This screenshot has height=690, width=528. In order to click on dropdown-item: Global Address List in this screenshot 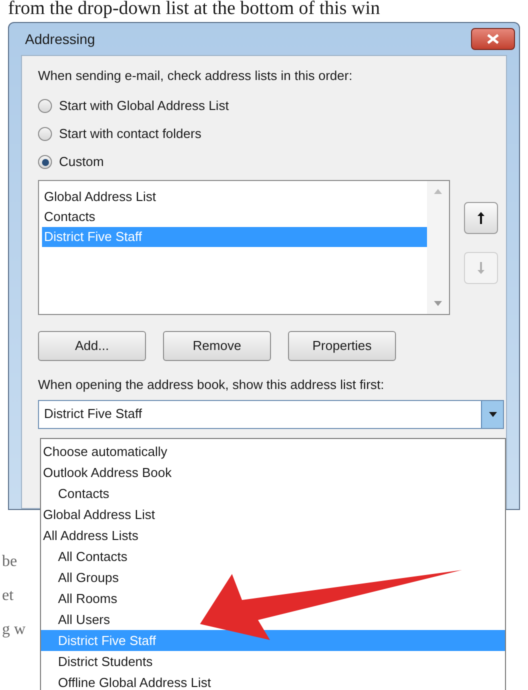, I will do `click(273, 514)`.